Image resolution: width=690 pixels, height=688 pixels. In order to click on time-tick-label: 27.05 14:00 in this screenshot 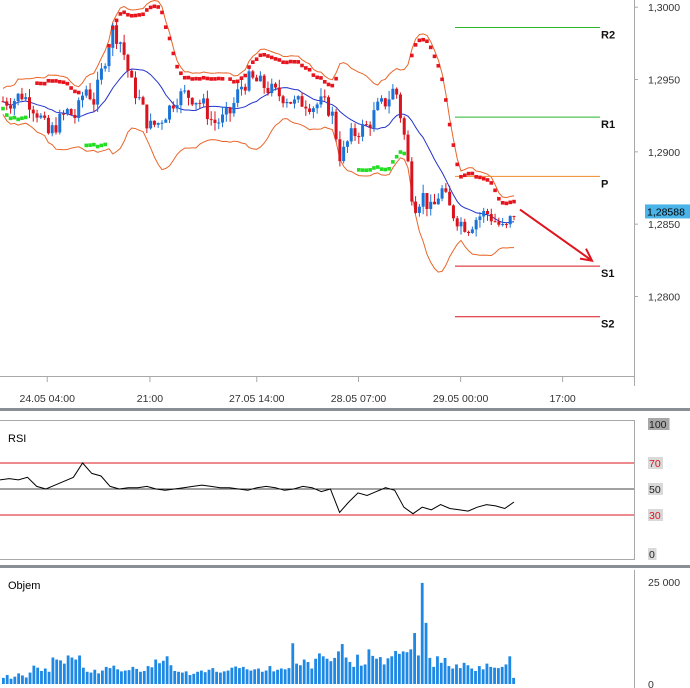, I will do `click(257, 399)`.